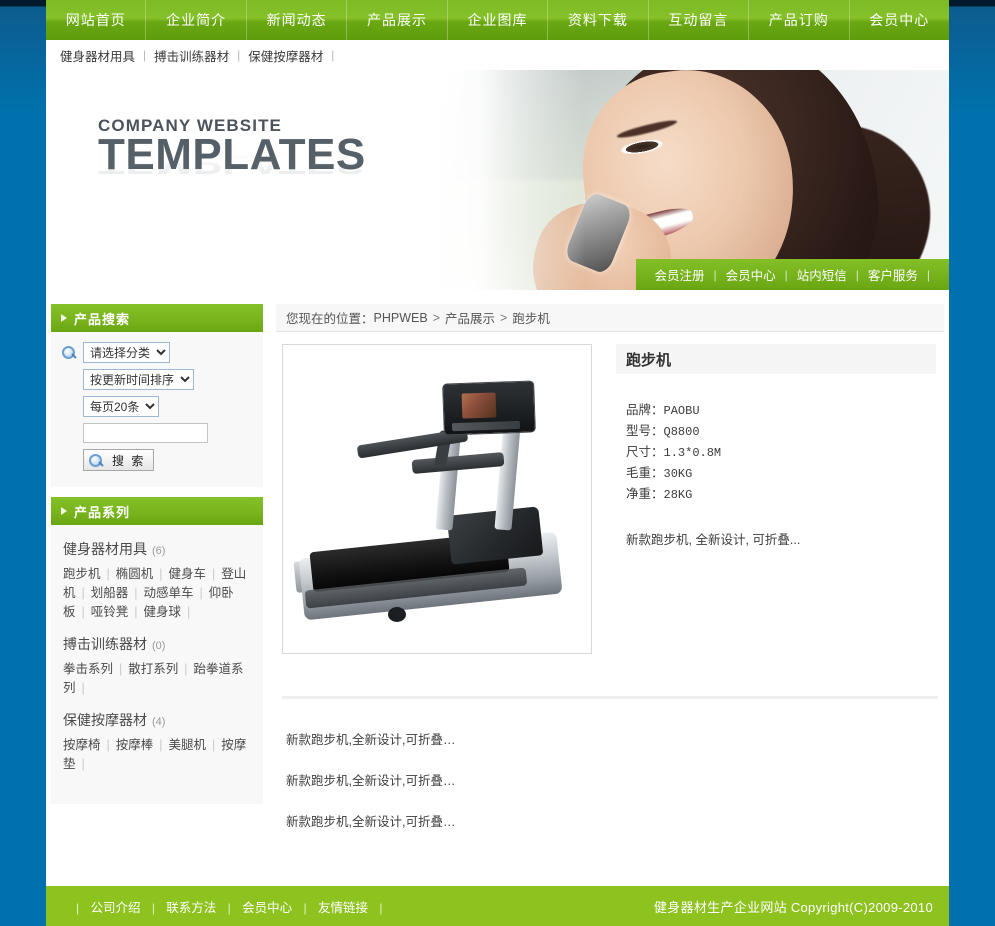 This screenshot has height=926, width=995. I want to click on nav-item-member-center: 会员中心, so click(899, 20).